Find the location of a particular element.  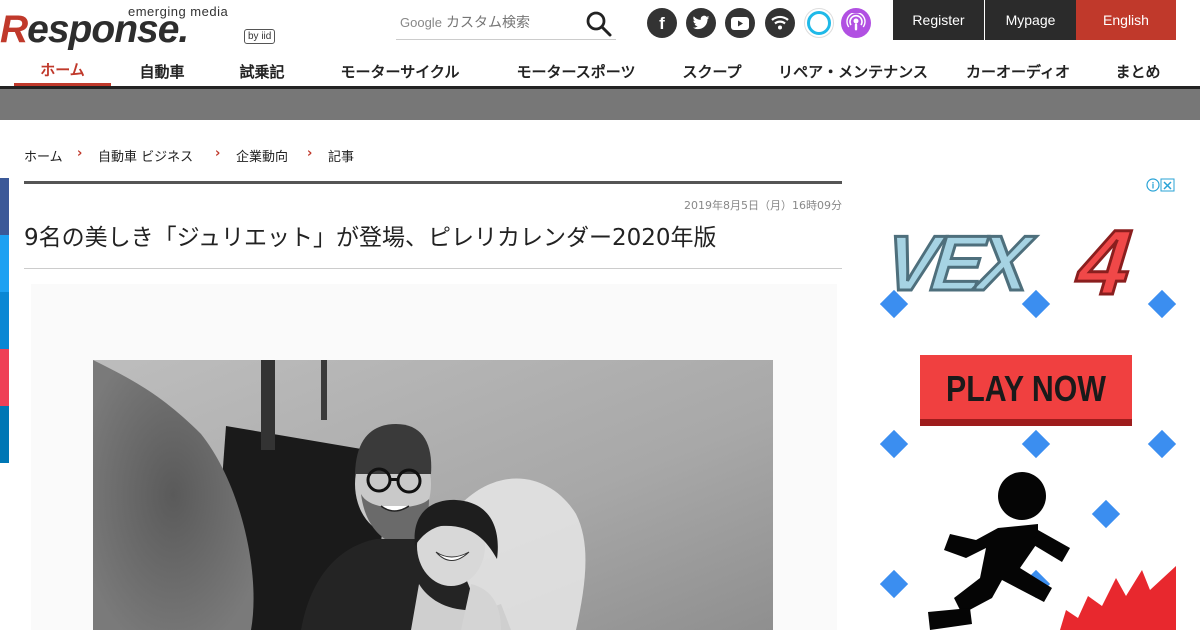

alexa-icon is located at coordinates (819, 23).